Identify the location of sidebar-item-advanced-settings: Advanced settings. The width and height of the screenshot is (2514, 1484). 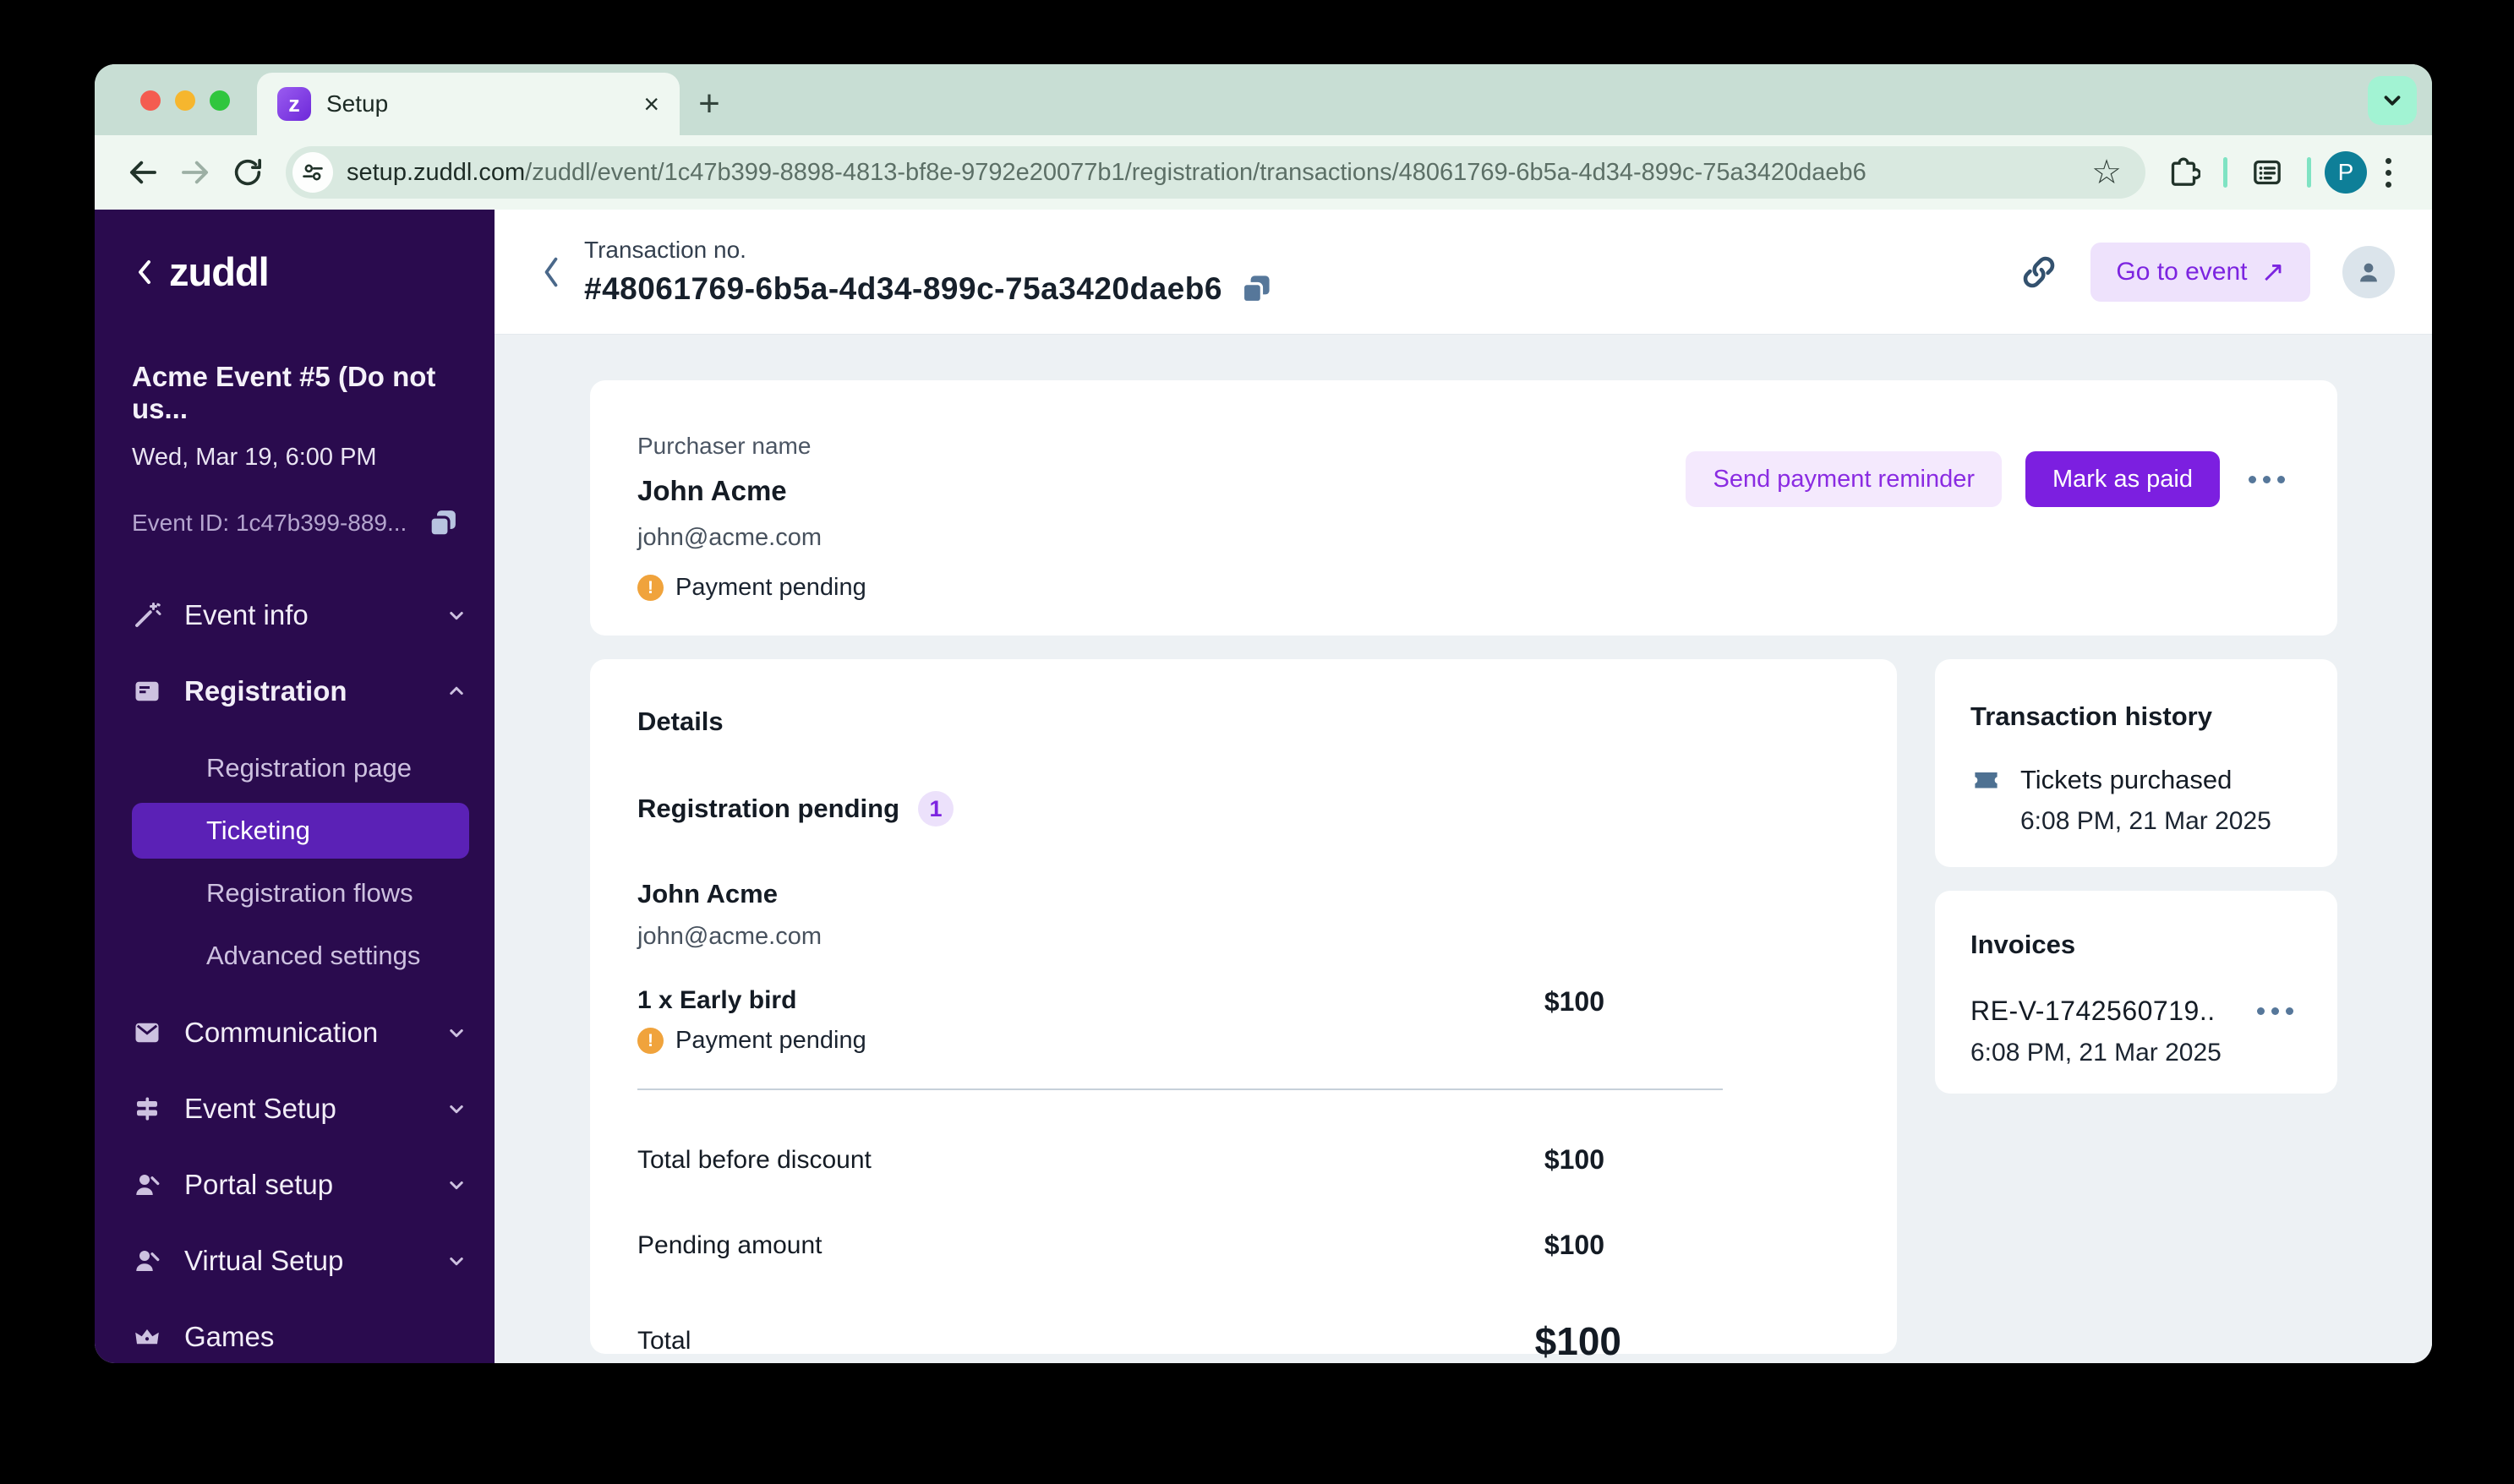
(300, 956).